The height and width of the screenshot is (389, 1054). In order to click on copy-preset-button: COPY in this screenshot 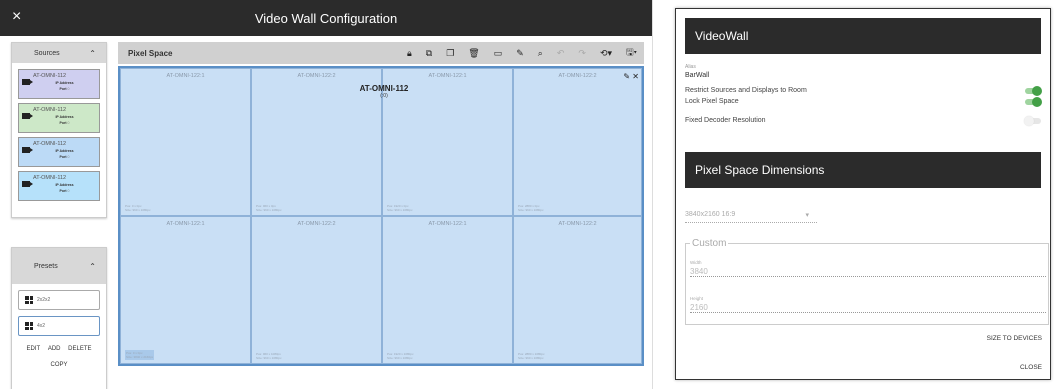, I will do `click(58, 365)`.